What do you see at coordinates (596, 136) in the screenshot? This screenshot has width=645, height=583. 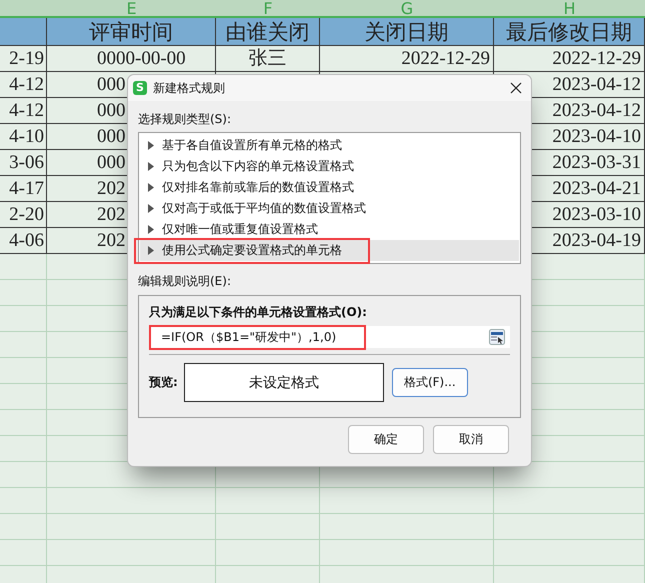 I see `table-cell: 2023-04-10` at bounding box center [596, 136].